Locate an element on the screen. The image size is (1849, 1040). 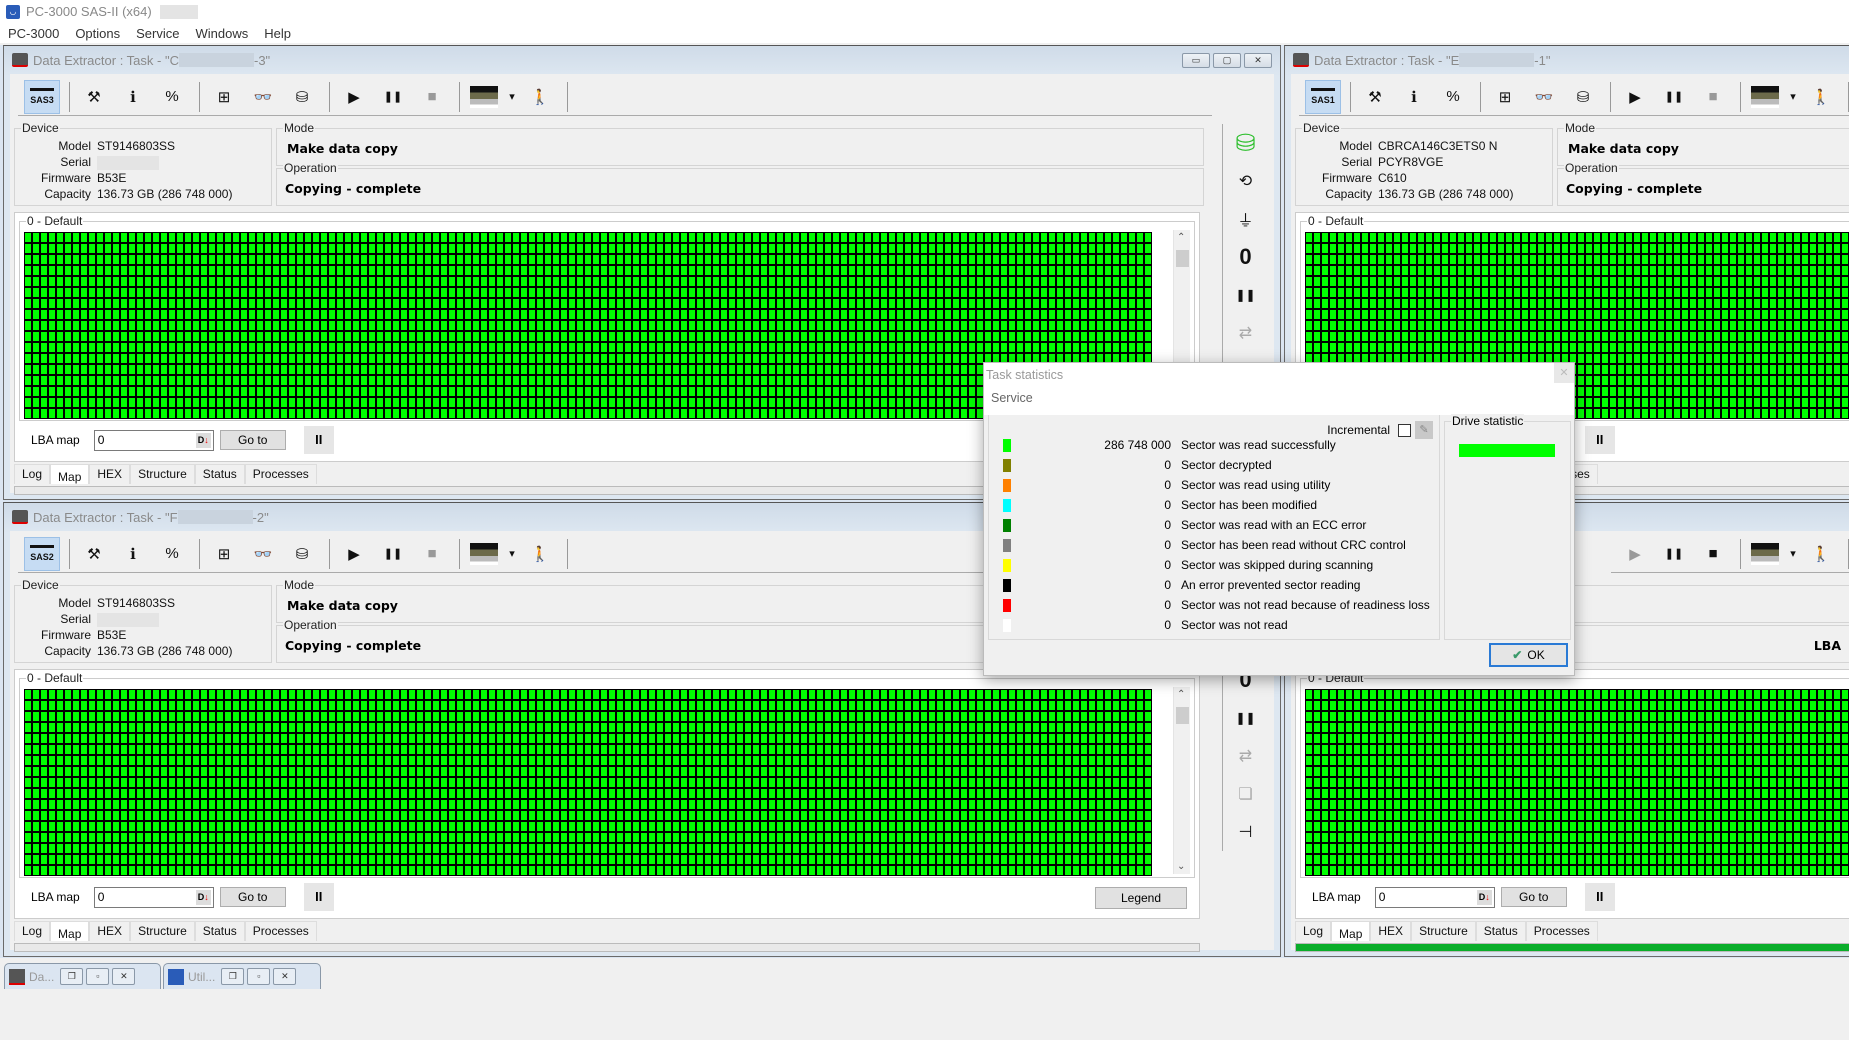
scroll-up-icon: ⌃ is located at coordinates (1181, 694).